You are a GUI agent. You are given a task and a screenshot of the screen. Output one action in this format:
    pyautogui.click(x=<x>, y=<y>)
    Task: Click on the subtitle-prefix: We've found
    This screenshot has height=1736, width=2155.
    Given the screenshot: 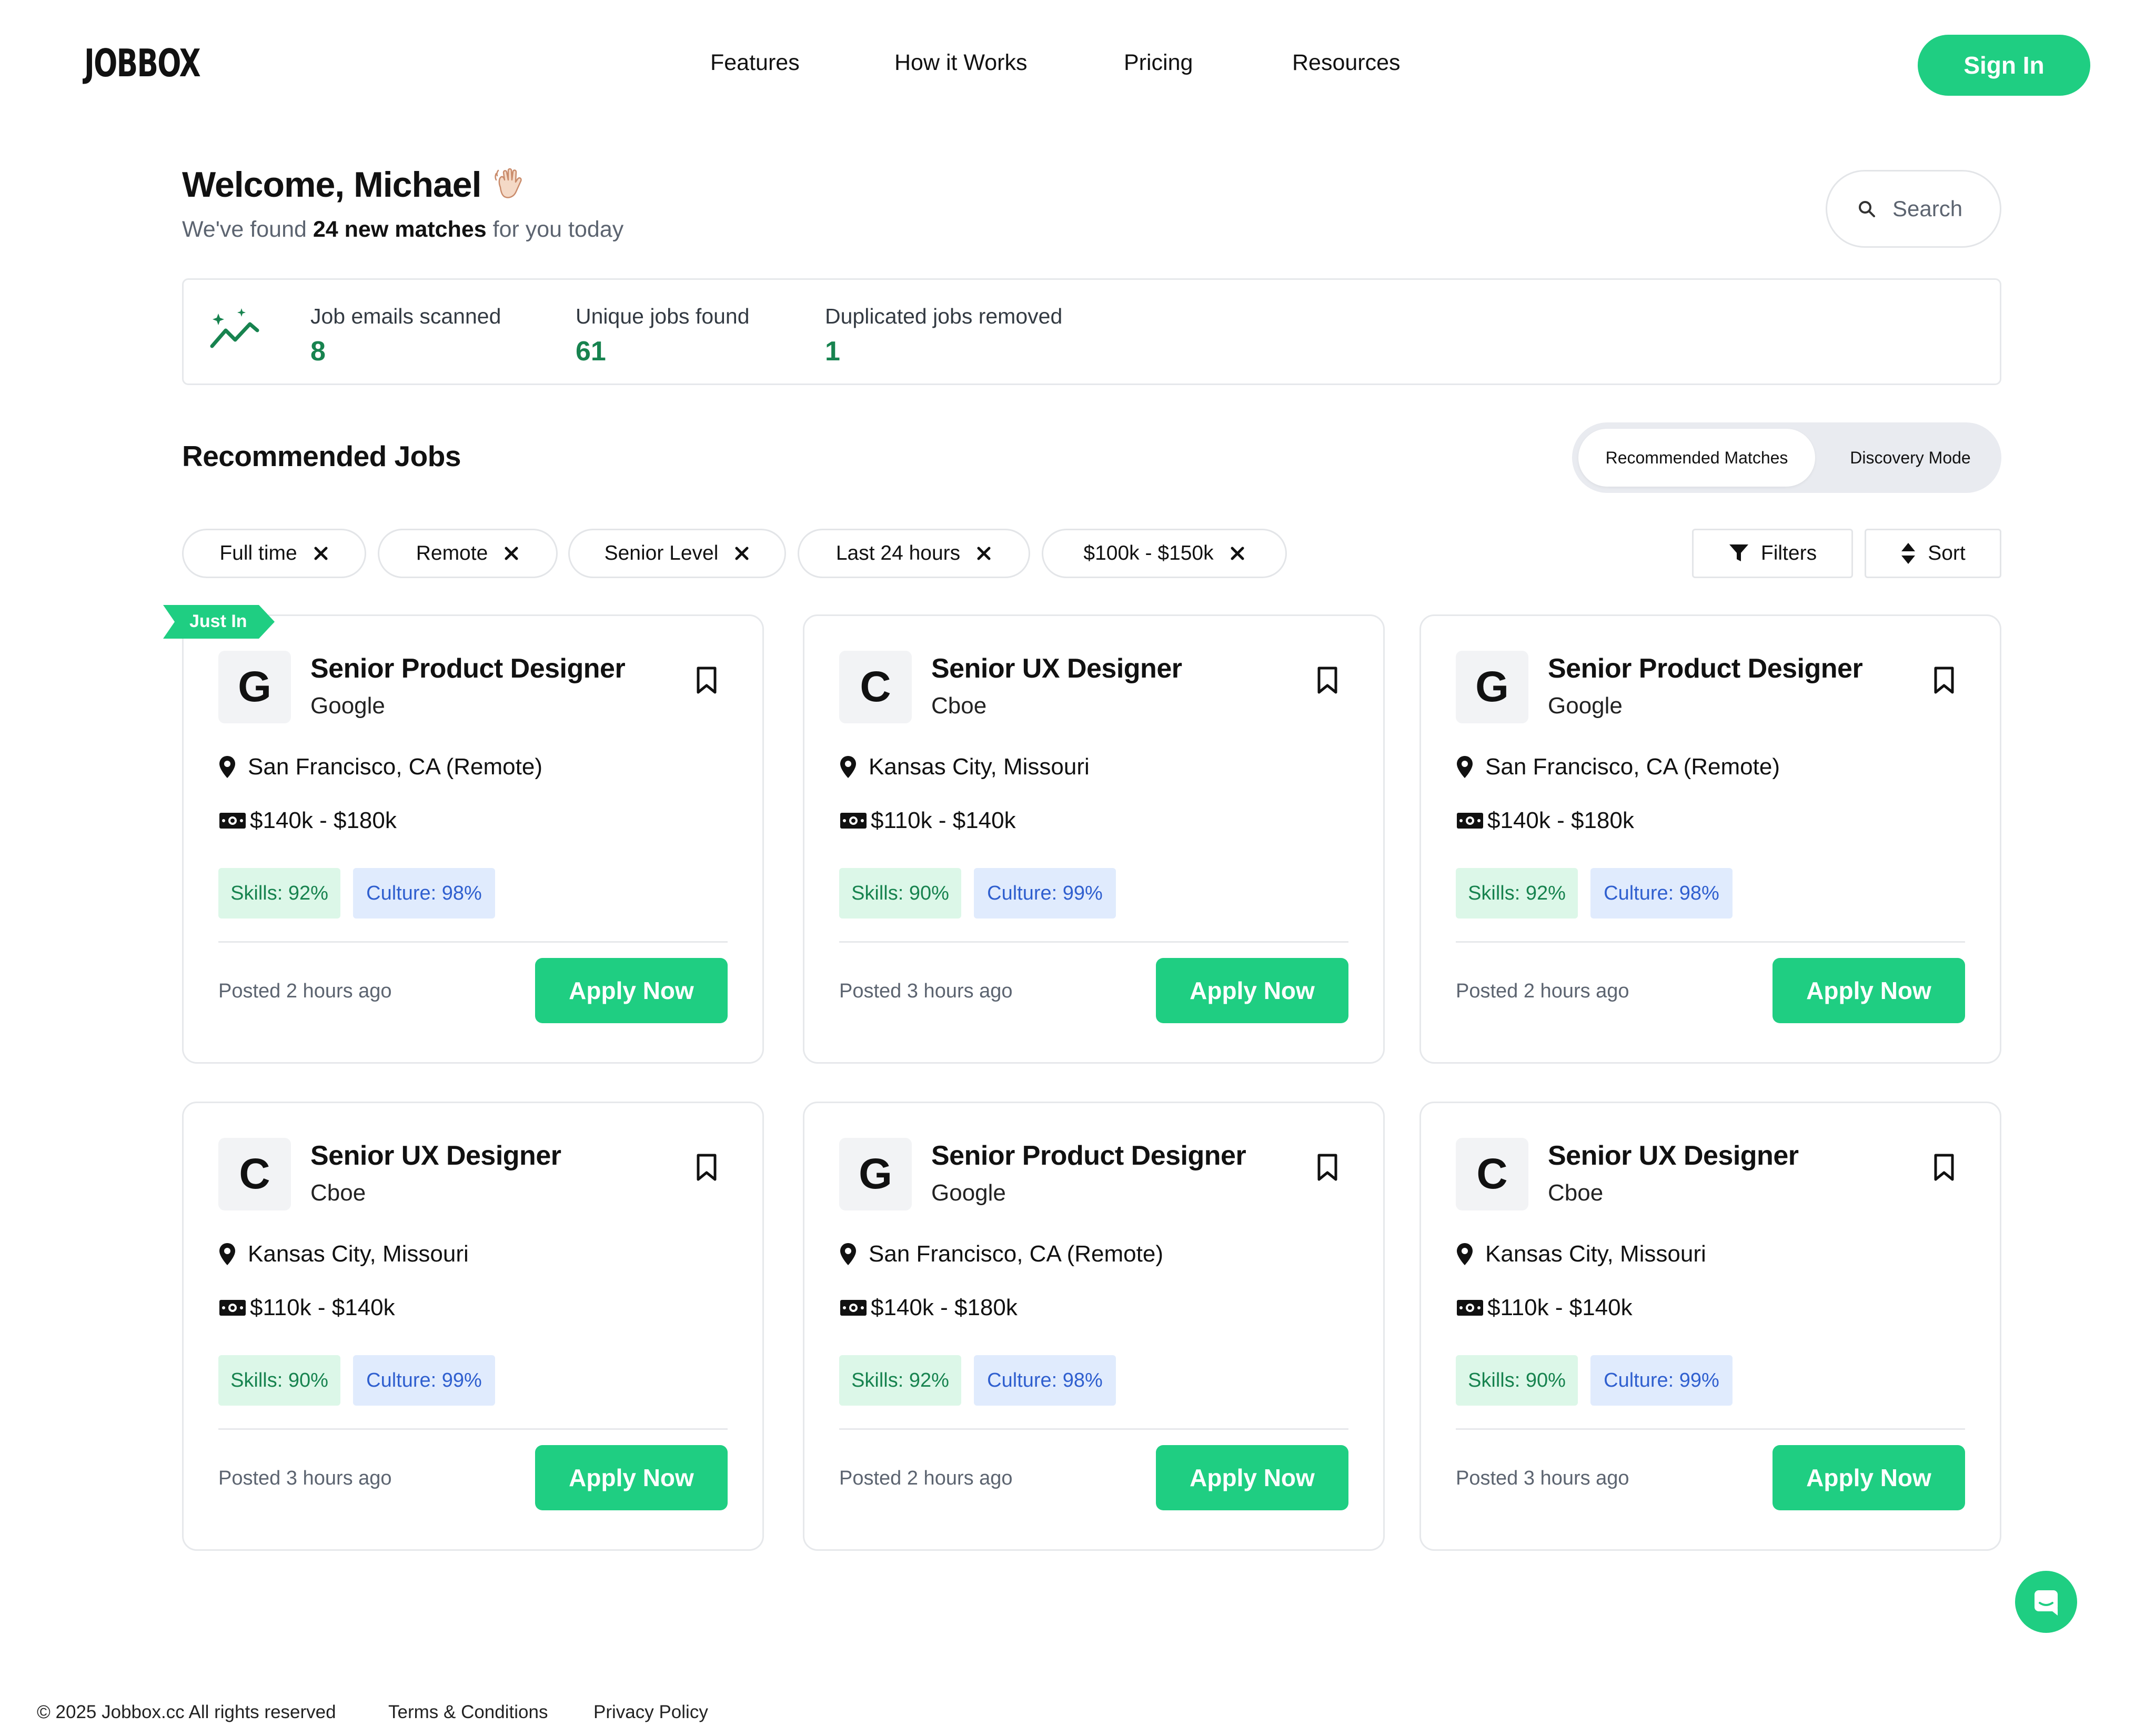 What is the action you would take?
    pyautogui.click(x=247, y=229)
    